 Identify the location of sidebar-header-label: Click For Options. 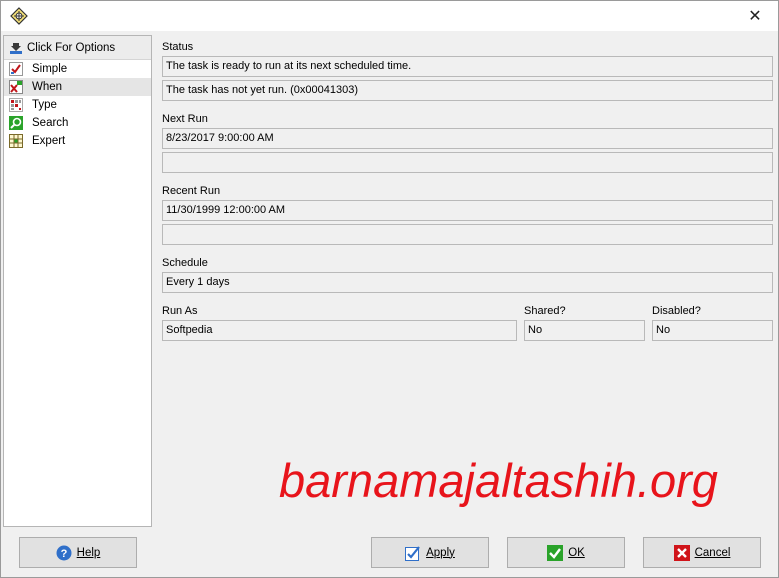
(71, 47).